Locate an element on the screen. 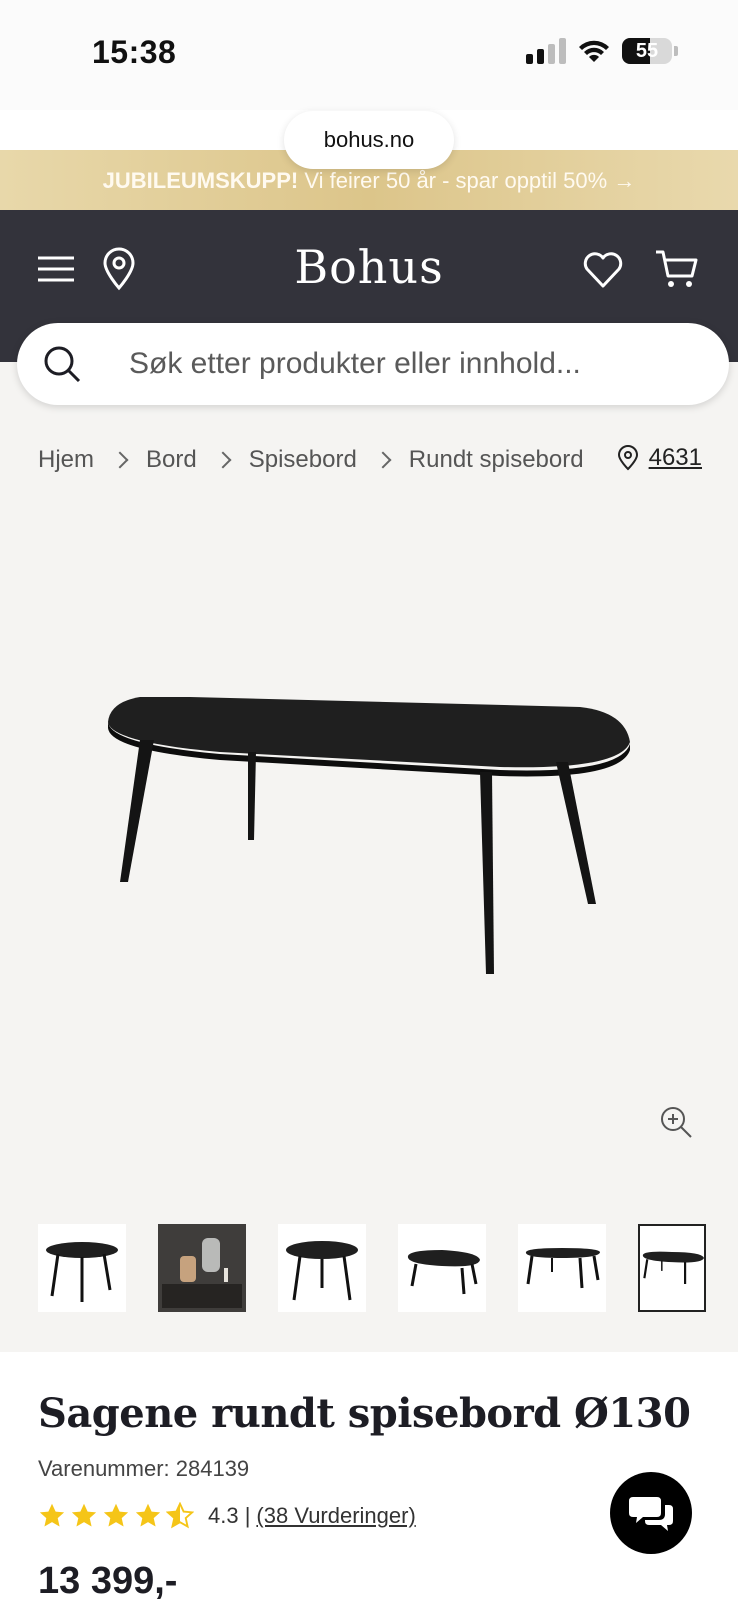  product-rating: 4.3 | (38 Vurderinger) is located at coordinates (227, 1516).